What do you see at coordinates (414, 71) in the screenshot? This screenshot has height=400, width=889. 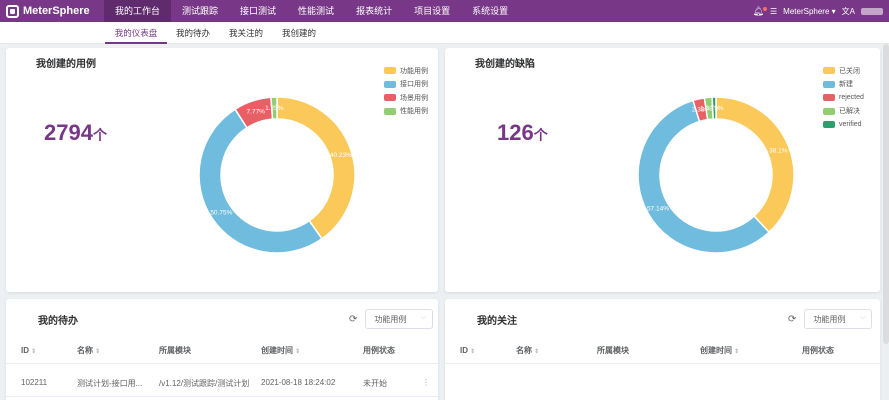 I see `legend-label: 功能用例` at bounding box center [414, 71].